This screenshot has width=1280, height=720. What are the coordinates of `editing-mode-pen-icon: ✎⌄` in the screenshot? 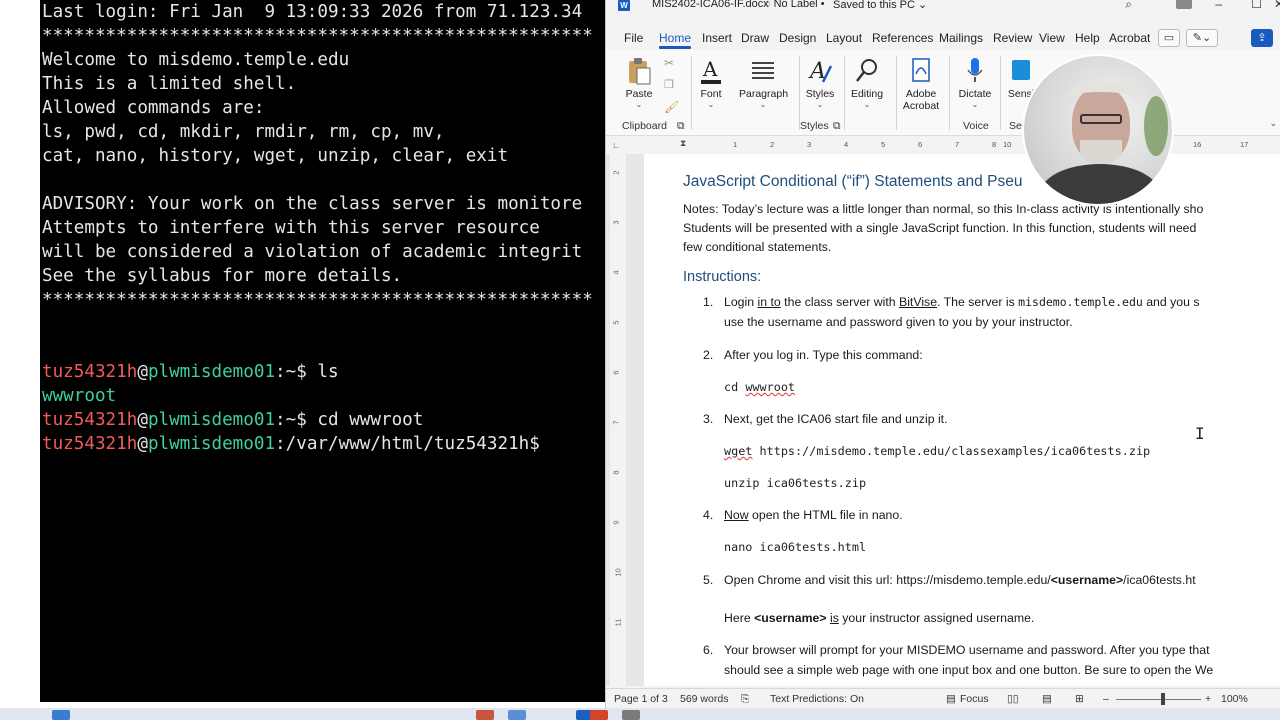 It's located at (1202, 38).